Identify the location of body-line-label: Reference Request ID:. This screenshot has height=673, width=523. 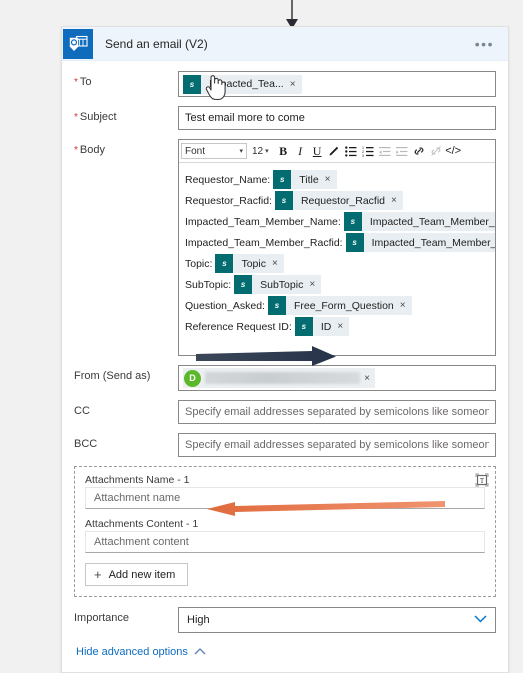
(238, 326).